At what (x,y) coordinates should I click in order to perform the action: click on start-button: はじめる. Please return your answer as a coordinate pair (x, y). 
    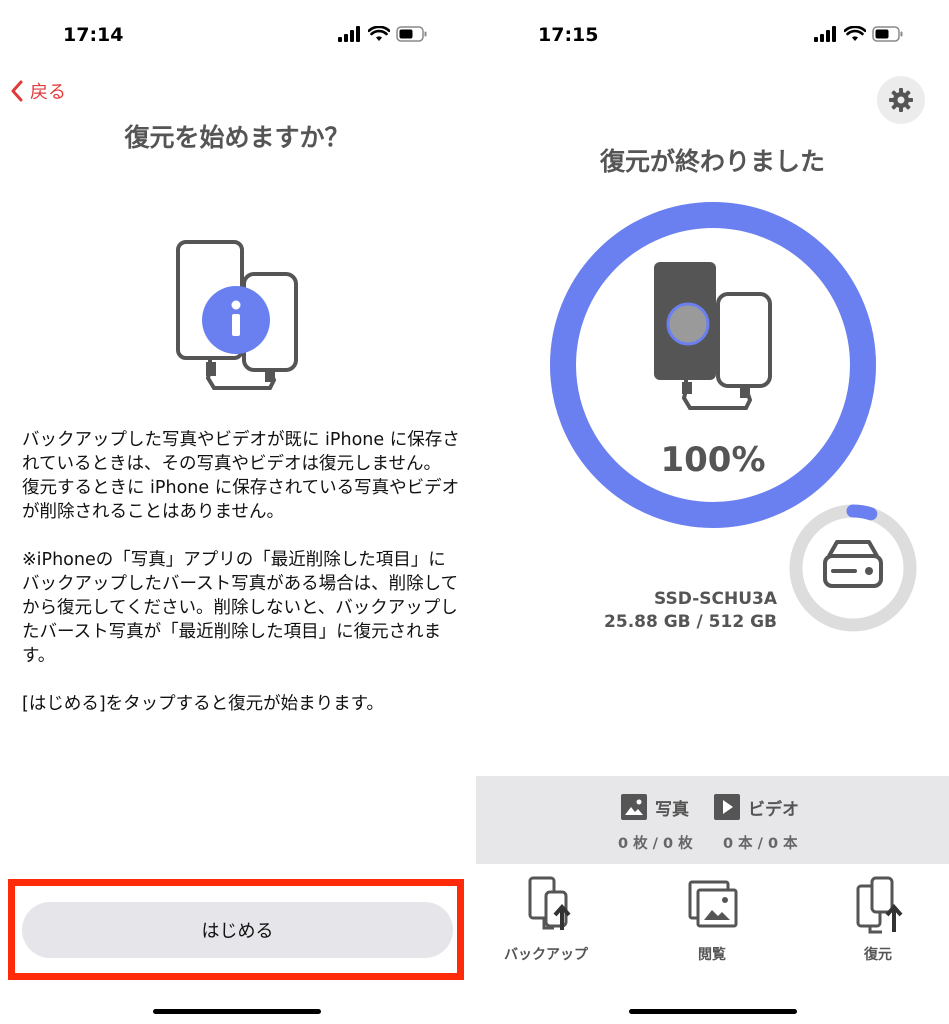
    Looking at the image, I should click on (237, 930).